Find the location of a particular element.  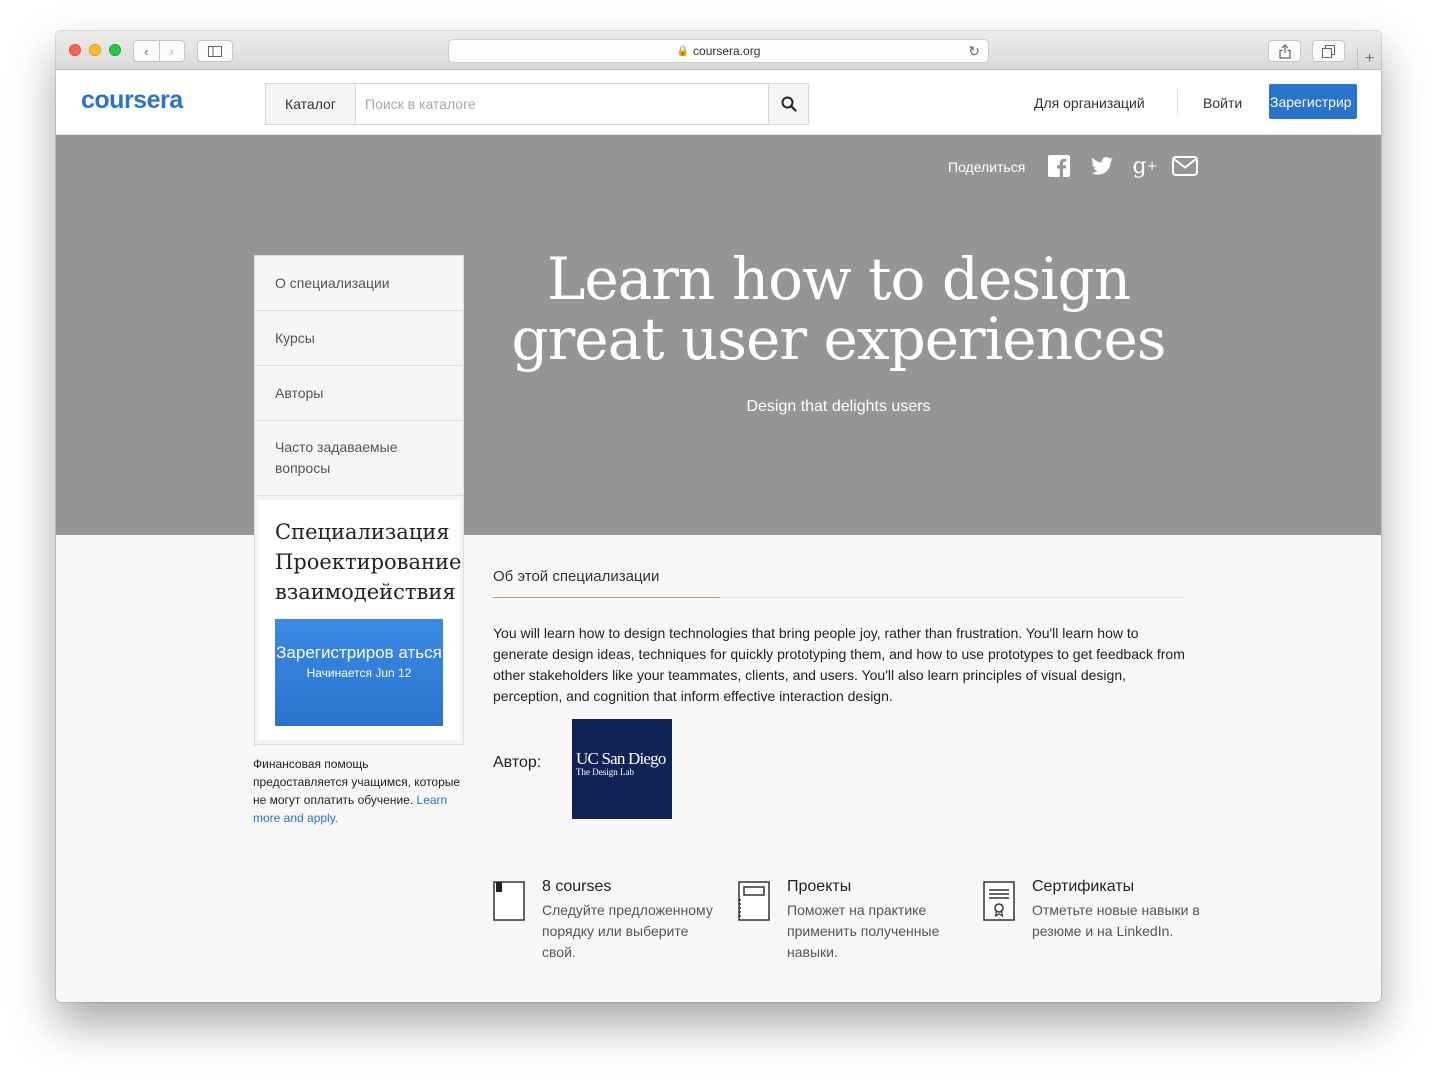

forward-button: › is located at coordinates (171, 51).